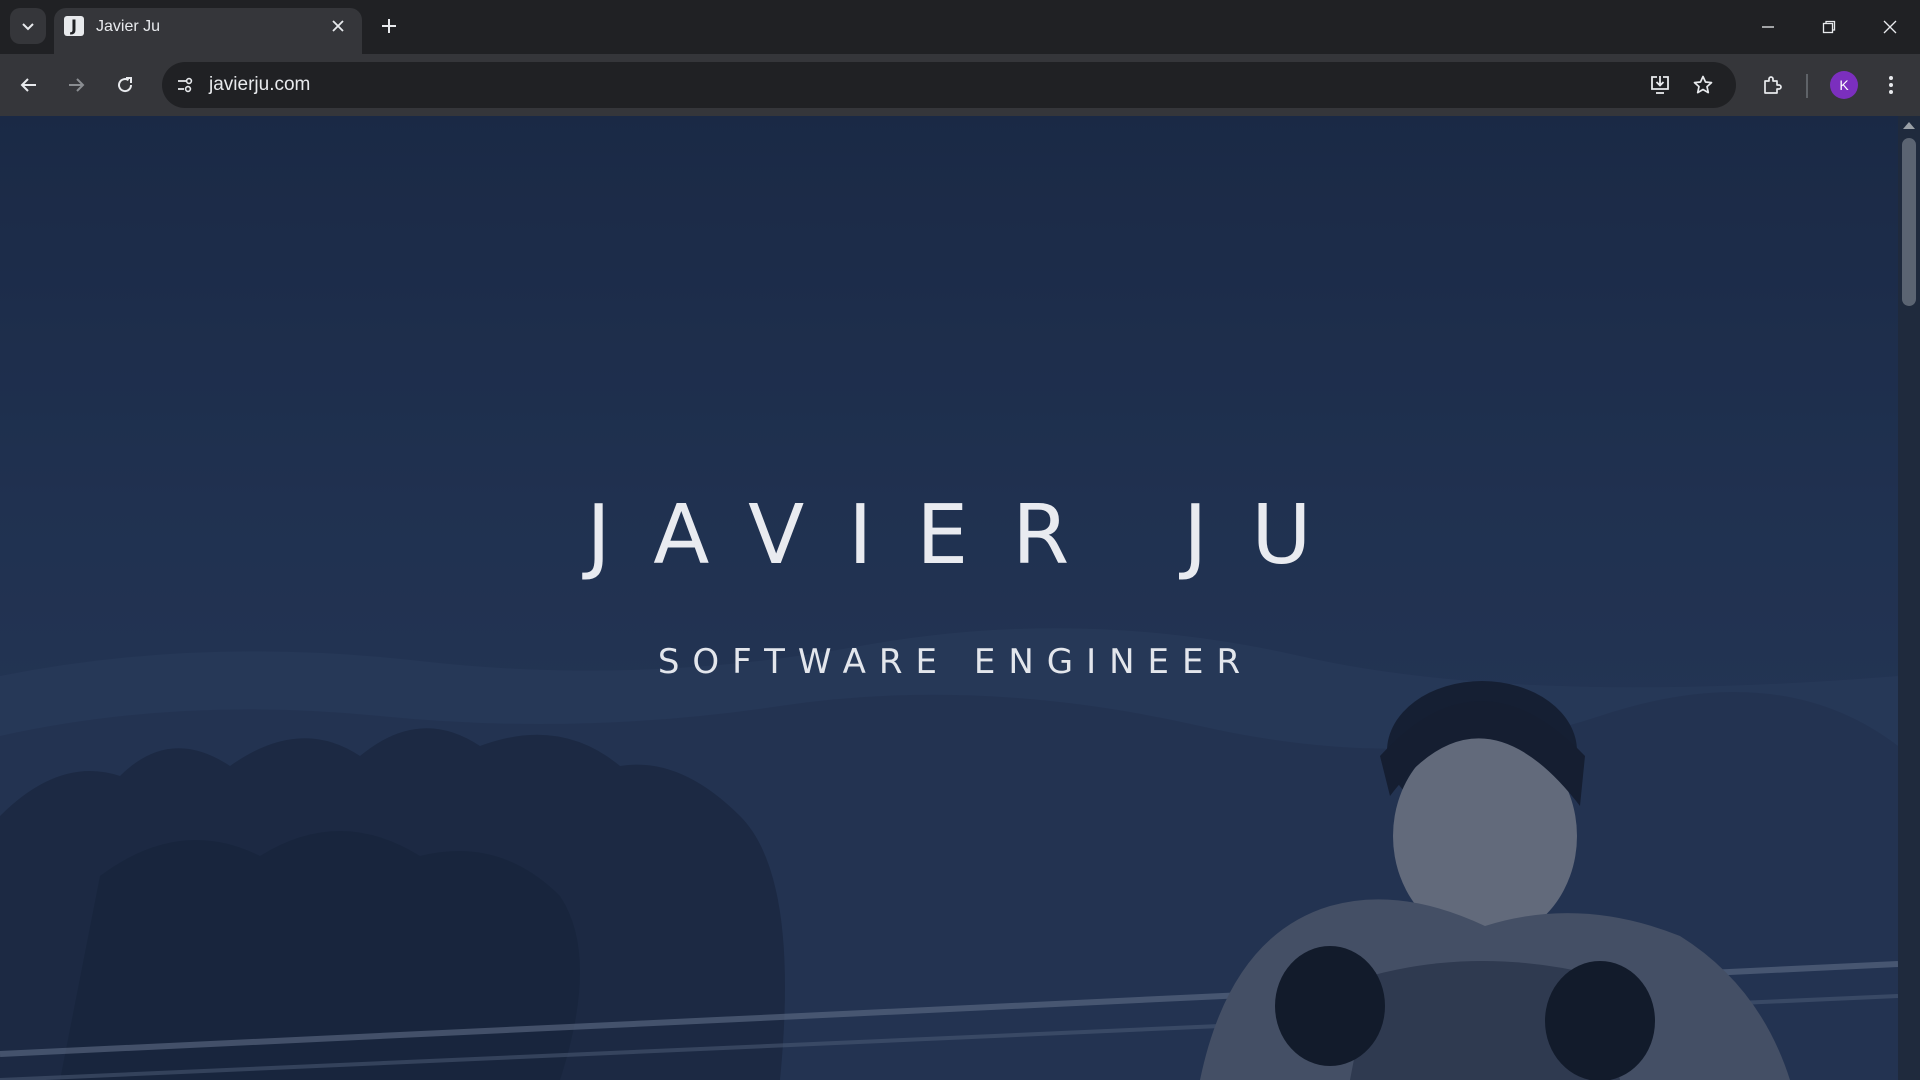 This screenshot has height=1080, width=1920. What do you see at coordinates (971, 535) in the screenshot?
I see `hero-name: JAVIER JU` at bounding box center [971, 535].